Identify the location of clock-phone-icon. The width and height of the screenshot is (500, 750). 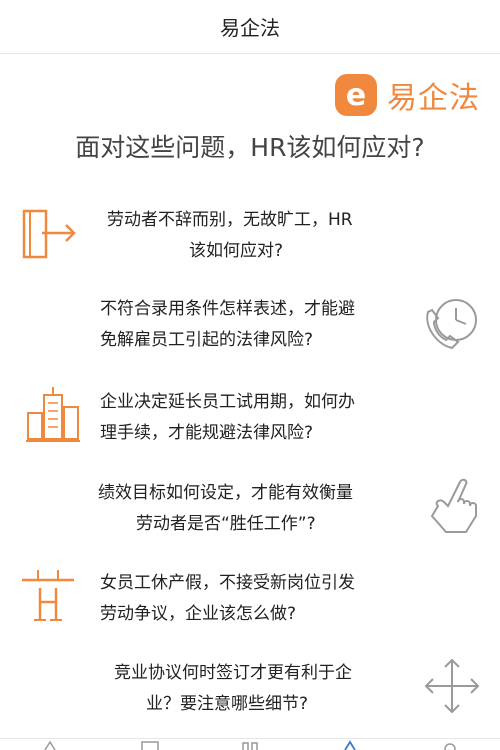
(451, 324).